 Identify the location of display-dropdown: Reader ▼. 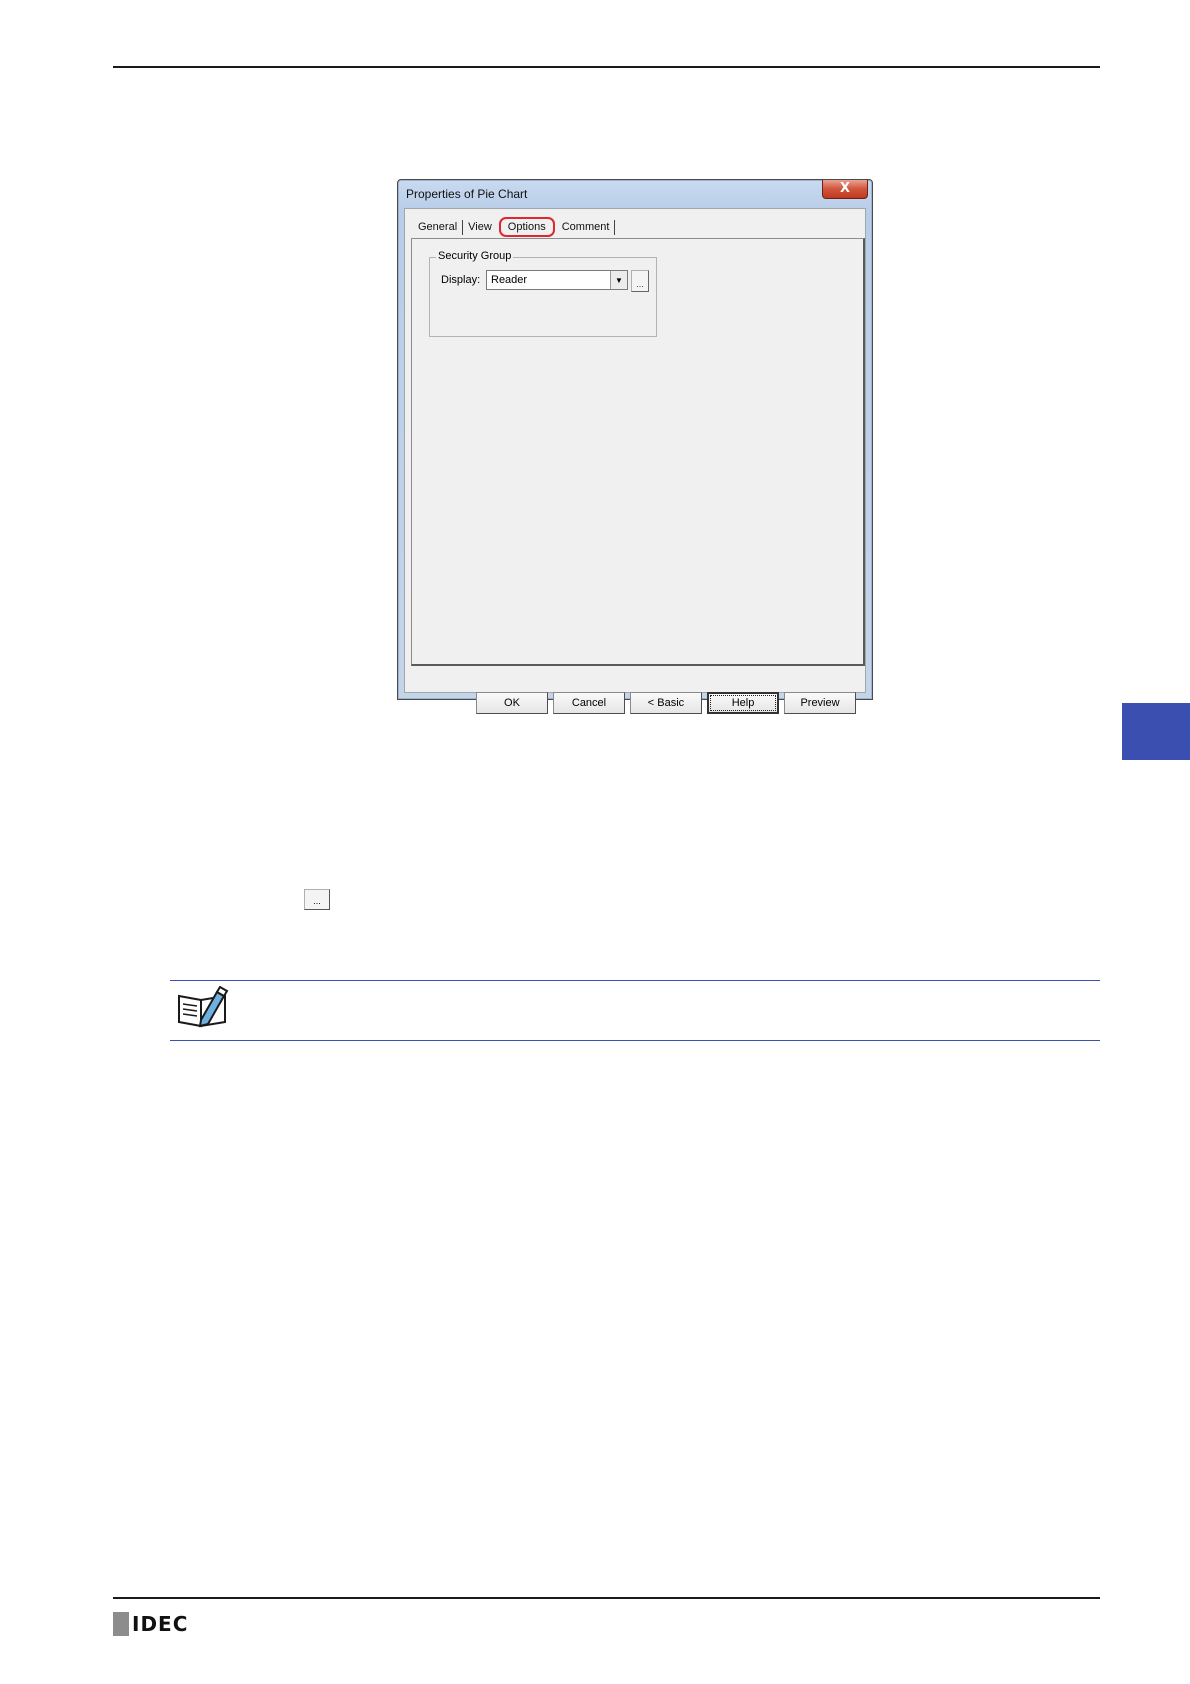
(557, 280).